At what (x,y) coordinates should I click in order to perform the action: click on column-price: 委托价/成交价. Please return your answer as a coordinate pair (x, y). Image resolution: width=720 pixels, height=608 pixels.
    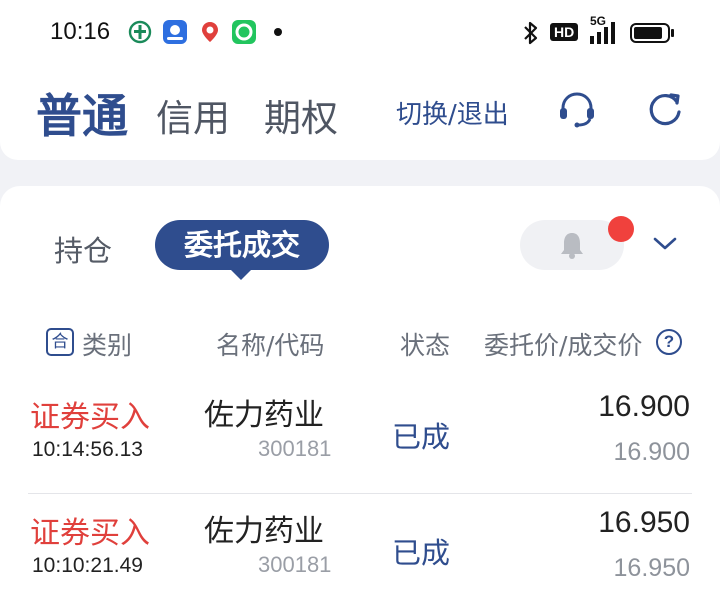
    Looking at the image, I should click on (563, 345).